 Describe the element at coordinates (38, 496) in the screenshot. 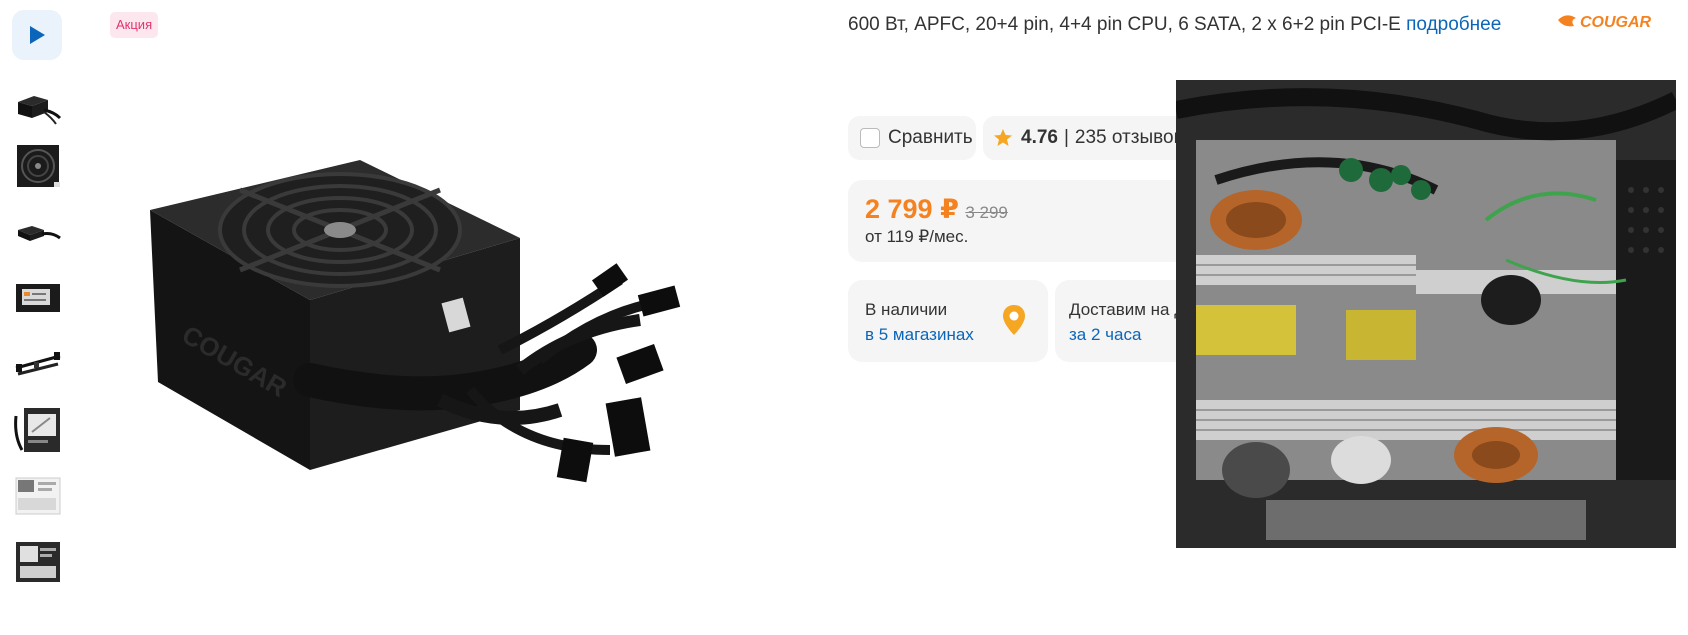

I see `thumb-box-side` at that location.